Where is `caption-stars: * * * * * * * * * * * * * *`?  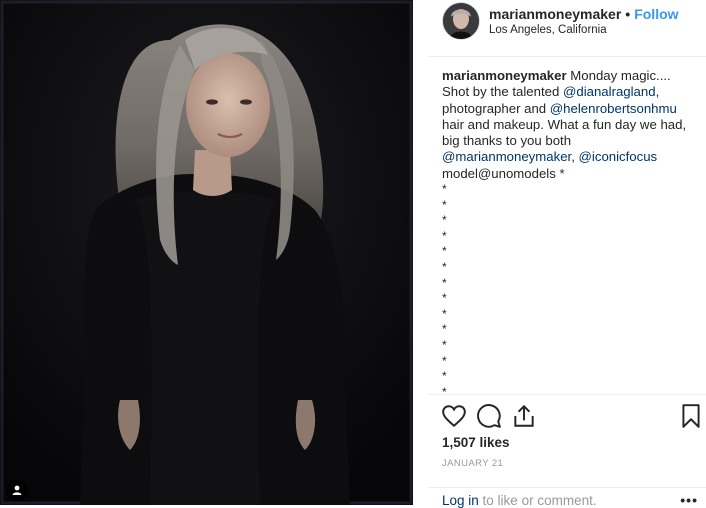 caption-stars: * * * * * * * * * * * * * * is located at coordinates (568, 288).